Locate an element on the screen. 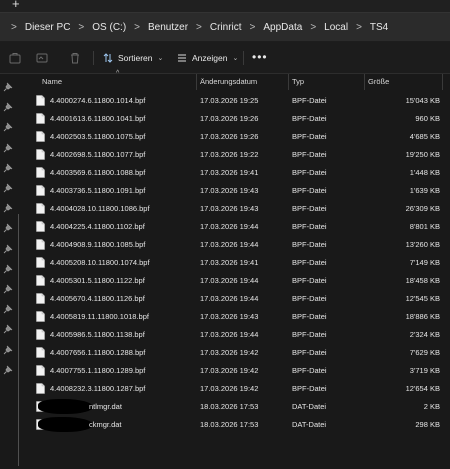 The width and height of the screenshot is (450, 469). file-type: DAT-Datei is located at coordinates (309, 406).